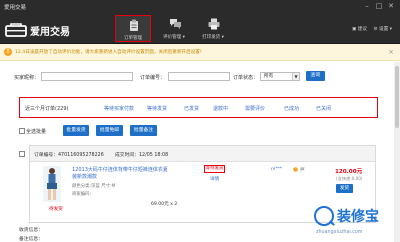 This screenshot has height=242, width=400. What do you see at coordinates (255, 108) in the screenshot?
I see `tab-needs-review: 需要评价` at bounding box center [255, 108].